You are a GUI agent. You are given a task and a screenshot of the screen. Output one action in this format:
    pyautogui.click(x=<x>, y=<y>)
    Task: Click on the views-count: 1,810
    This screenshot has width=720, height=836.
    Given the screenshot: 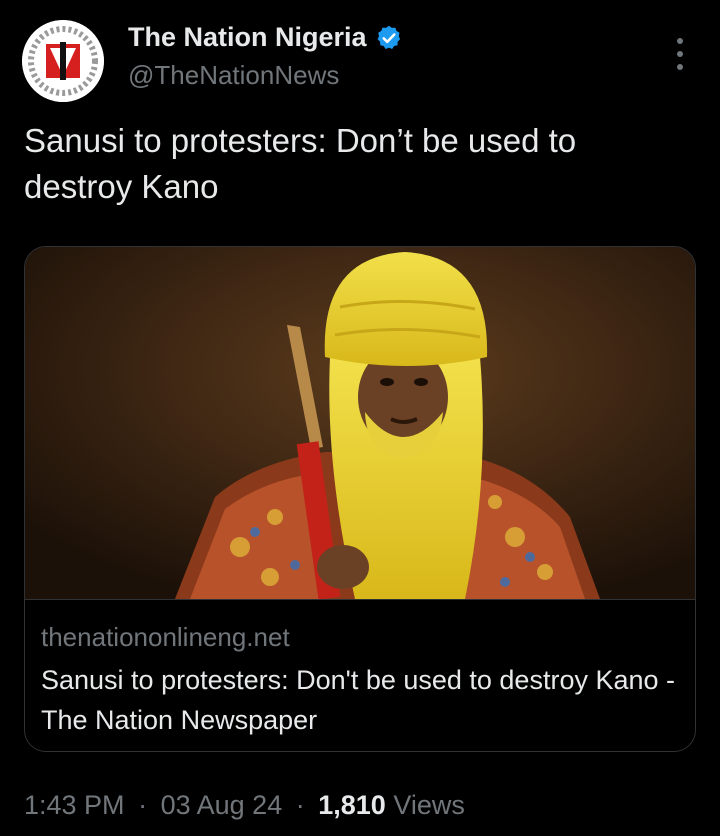 What is the action you would take?
    pyautogui.click(x=352, y=805)
    